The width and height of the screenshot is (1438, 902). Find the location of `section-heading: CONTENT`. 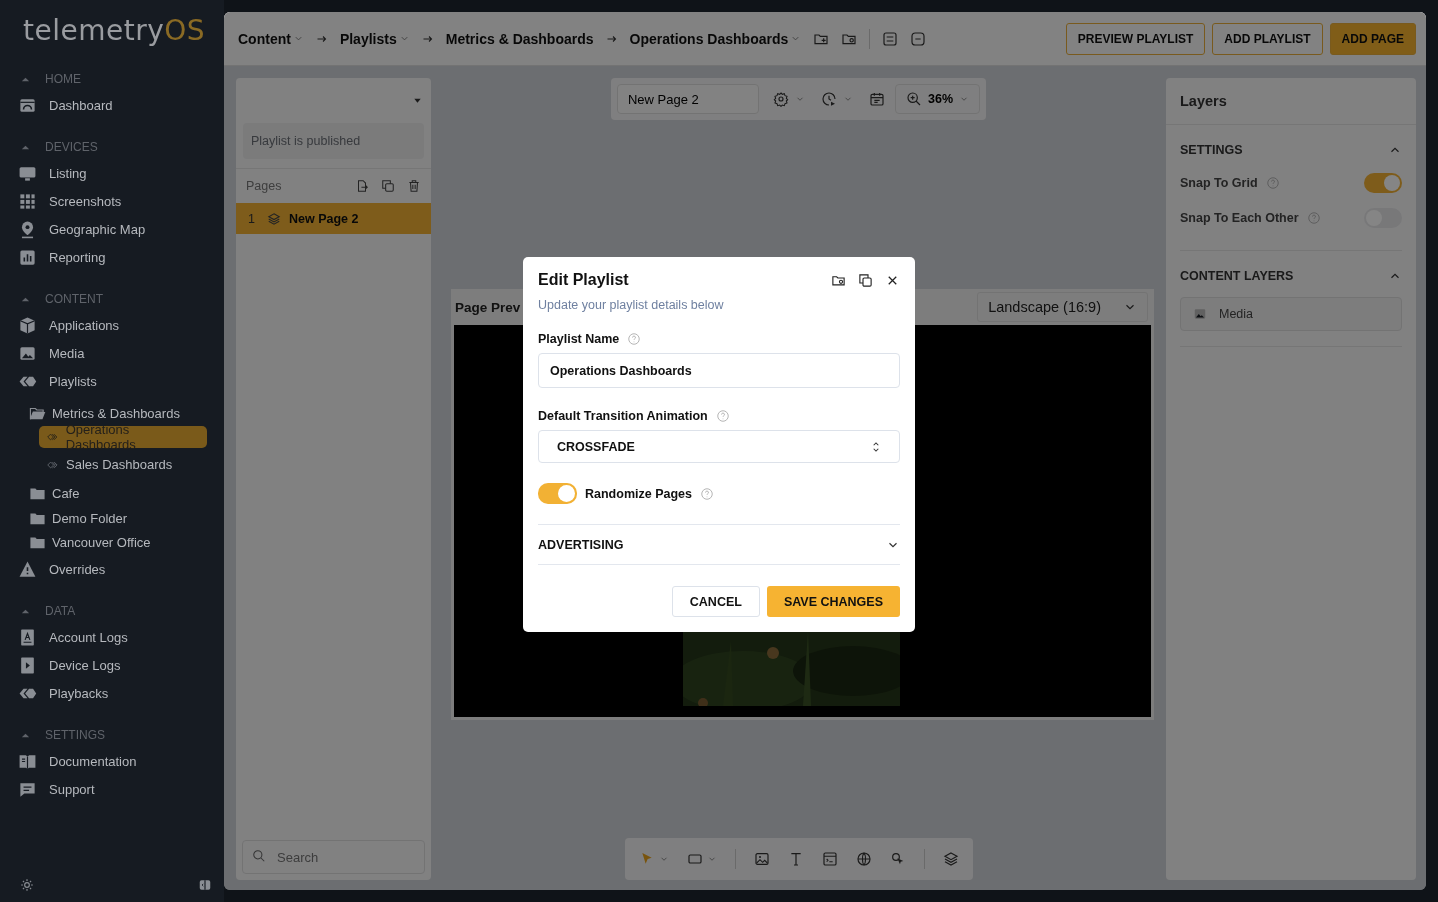

section-heading: CONTENT is located at coordinates (74, 299).